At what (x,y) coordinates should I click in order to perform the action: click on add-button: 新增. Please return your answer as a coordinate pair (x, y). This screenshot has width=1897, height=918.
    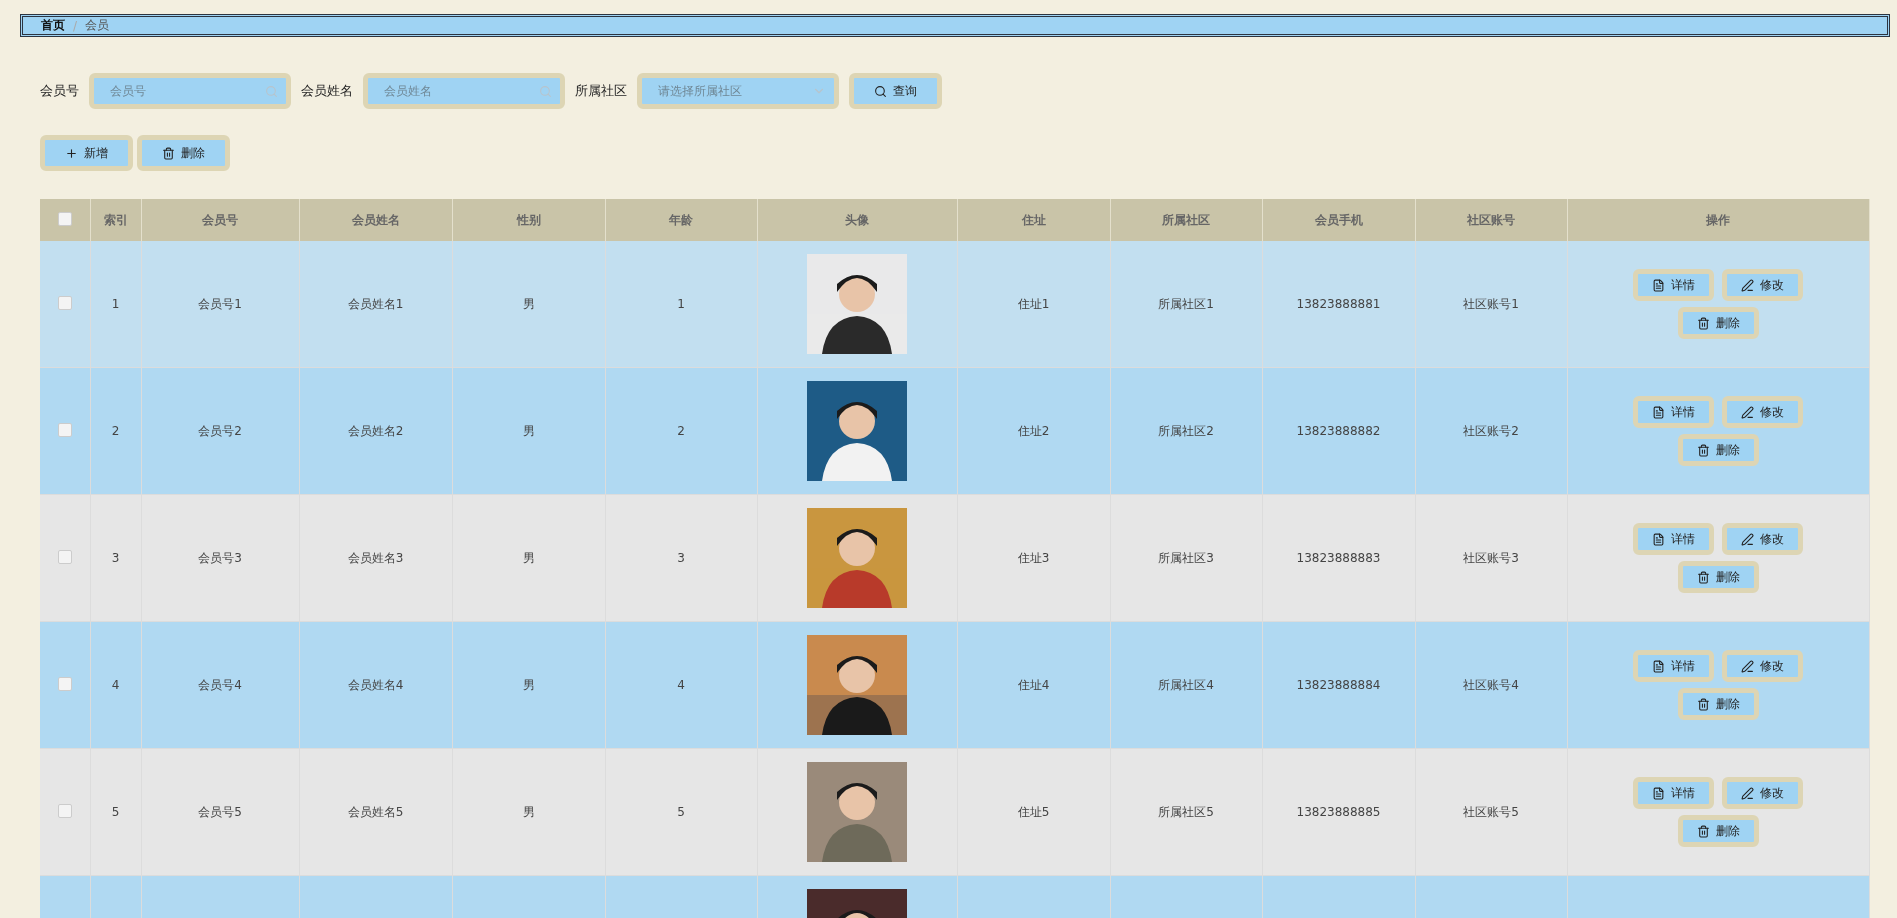
    Looking at the image, I should click on (86, 153).